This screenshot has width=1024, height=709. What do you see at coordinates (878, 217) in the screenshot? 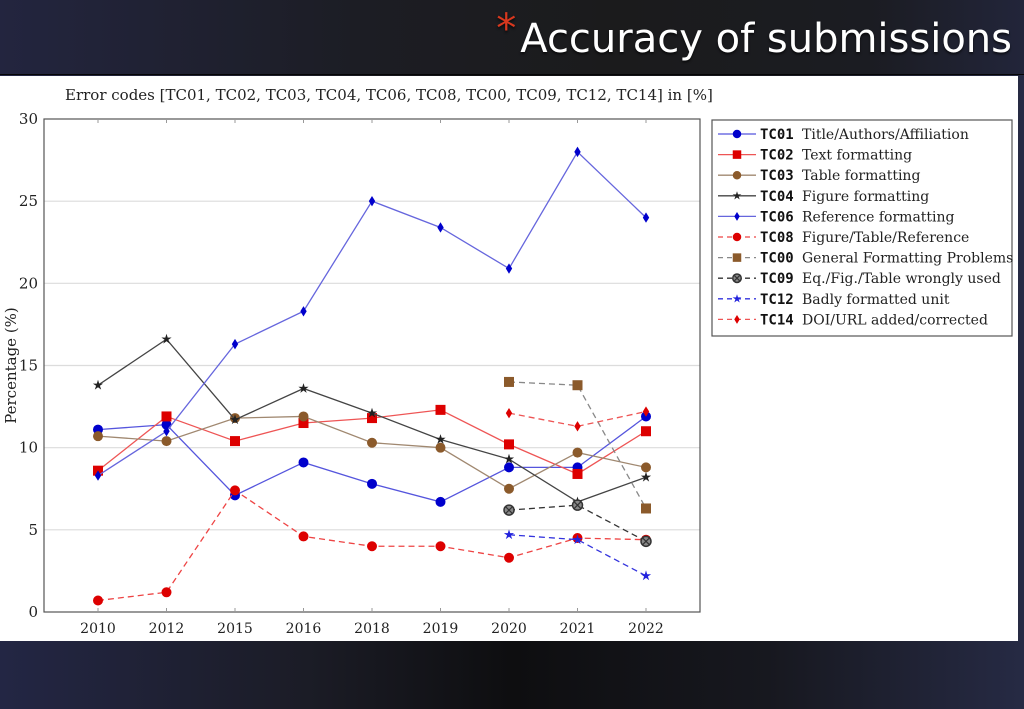
I see `legend-label: Reference formatting` at bounding box center [878, 217].